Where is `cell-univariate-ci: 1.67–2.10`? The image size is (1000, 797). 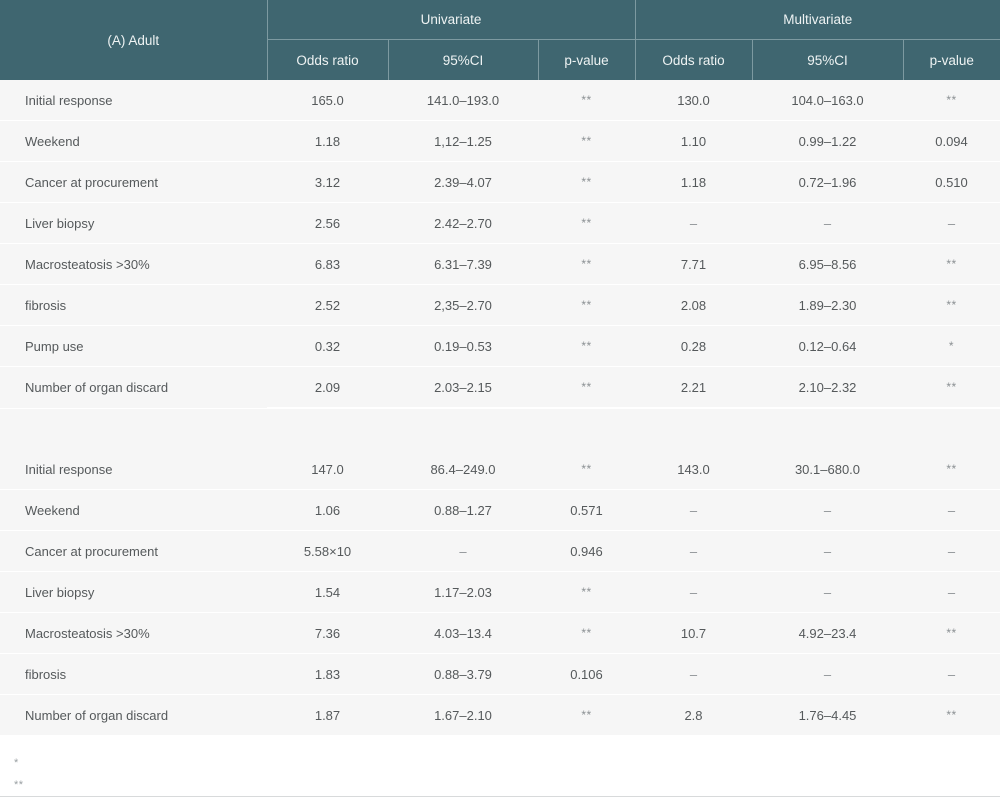 cell-univariate-ci: 1.67–2.10 is located at coordinates (463, 715).